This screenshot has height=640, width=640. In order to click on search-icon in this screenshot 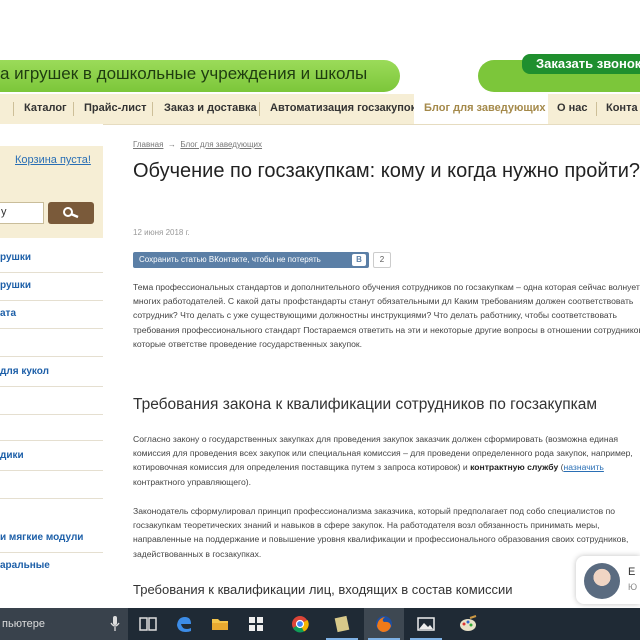, I will do `click(71, 213)`.